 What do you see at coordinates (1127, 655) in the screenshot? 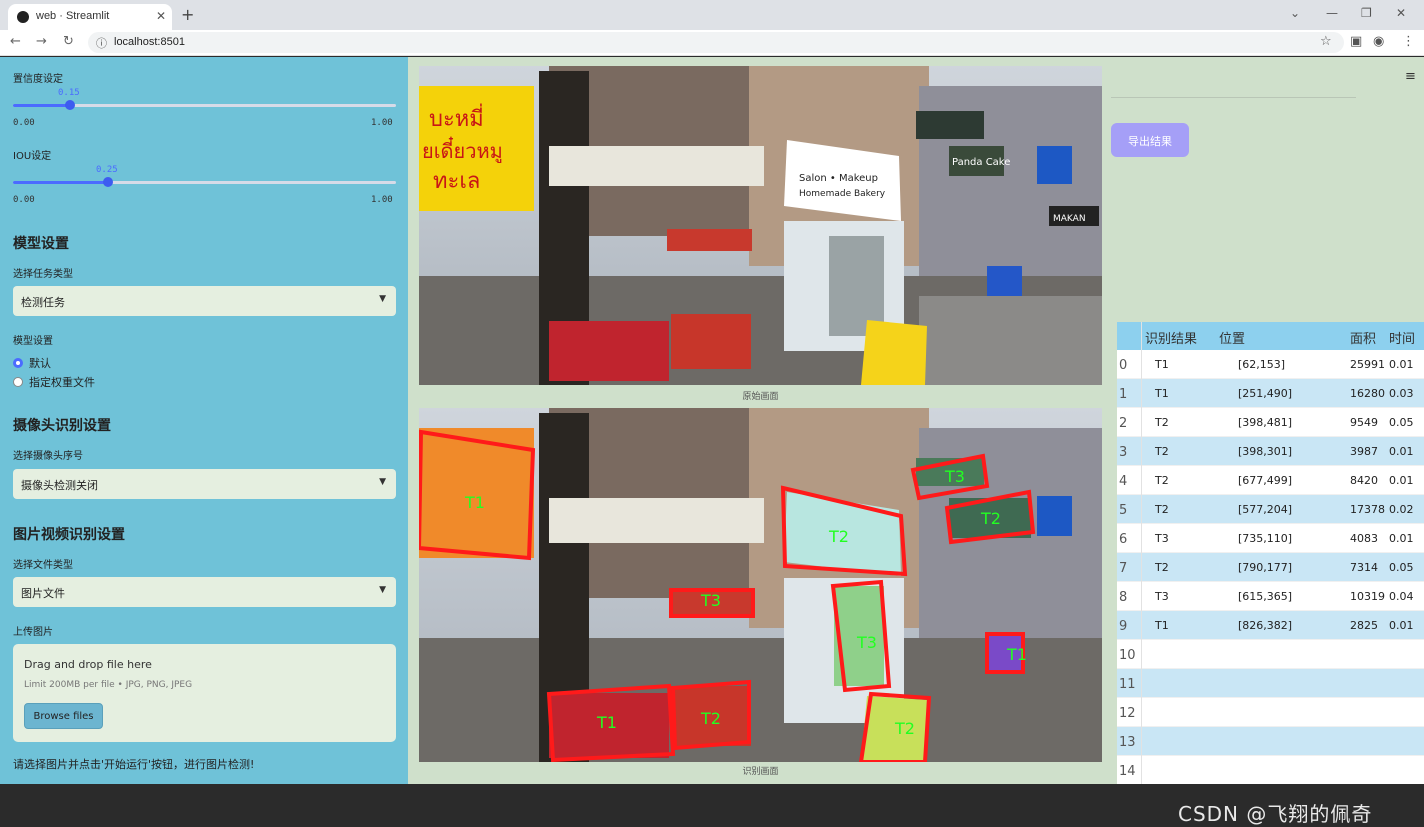
I see `row-index-cell: 10` at bounding box center [1127, 655].